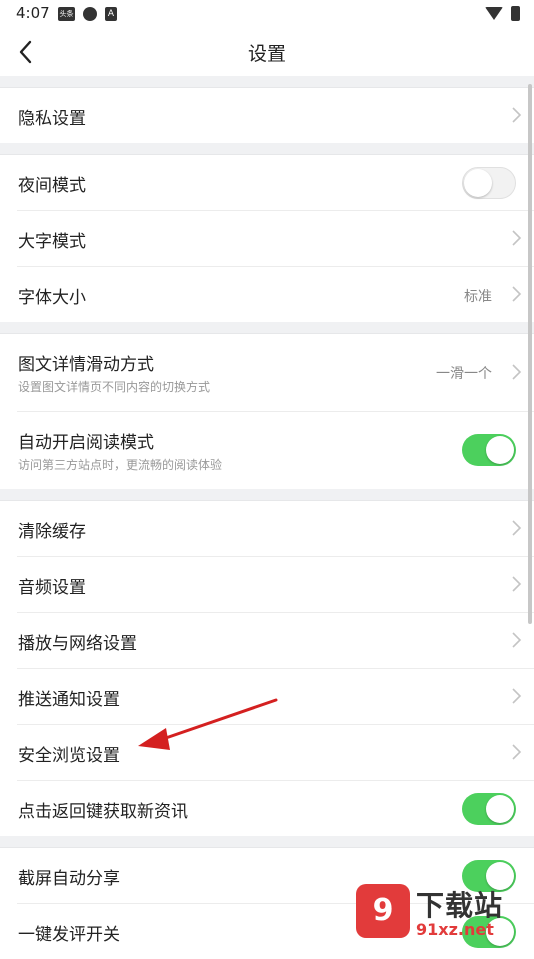 The width and height of the screenshot is (534, 959). I want to click on settings-row: 自动开启阅读模式访问第三方站点时，更流畅的阅读体验, so click(275, 450).